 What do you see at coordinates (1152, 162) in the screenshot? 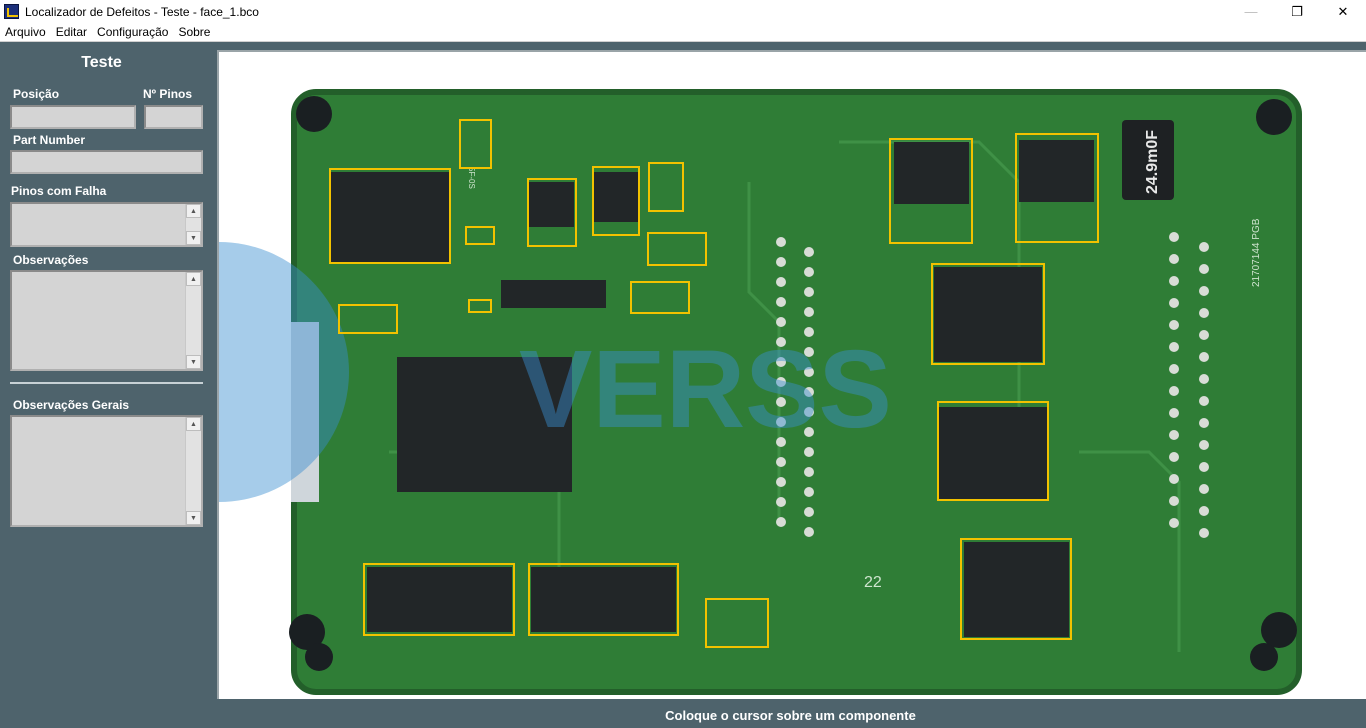
I see `coil-marking: 24.9m0F` at bounding box center [1152, 162].